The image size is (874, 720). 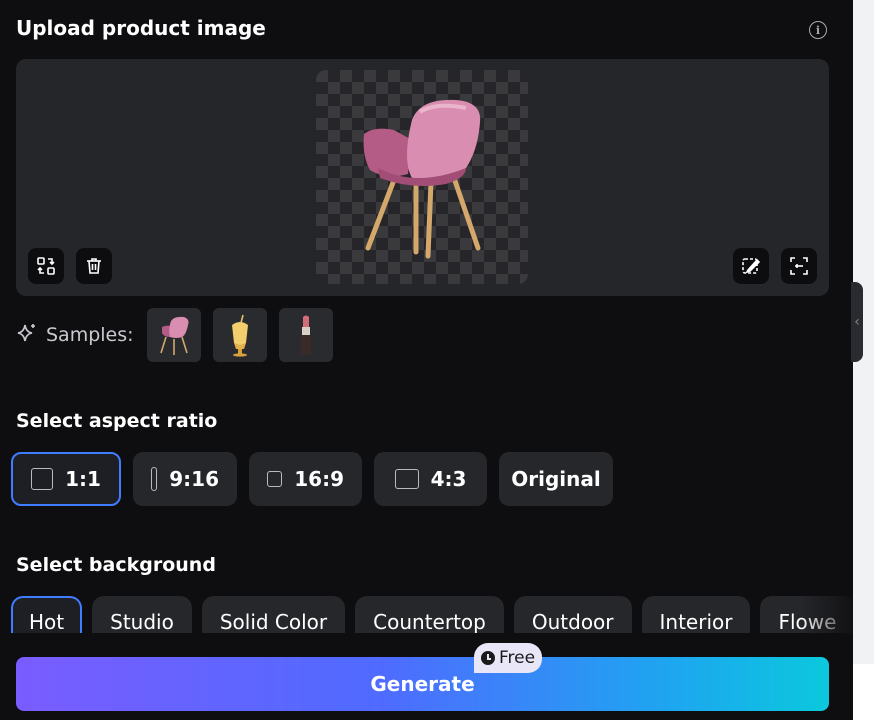 I want to click on upload-title: Upload product image, so click(x=141, y=28).